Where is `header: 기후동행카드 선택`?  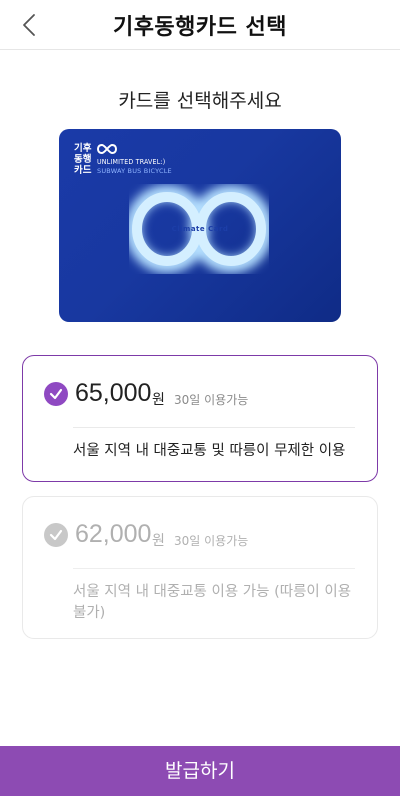
header: 기후동행카드 선택 is located at coordinates (200, 25).